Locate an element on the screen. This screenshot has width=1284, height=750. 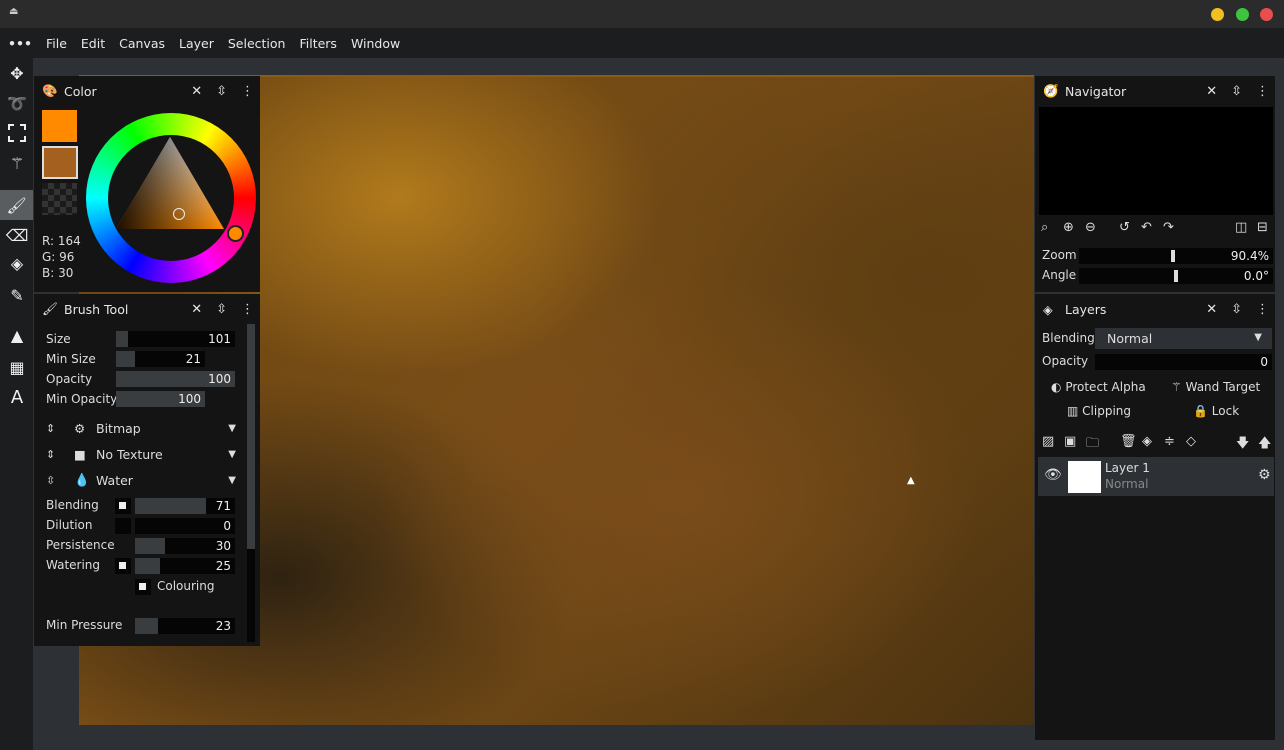
minimize-button is located at coordinates (1217, 14).